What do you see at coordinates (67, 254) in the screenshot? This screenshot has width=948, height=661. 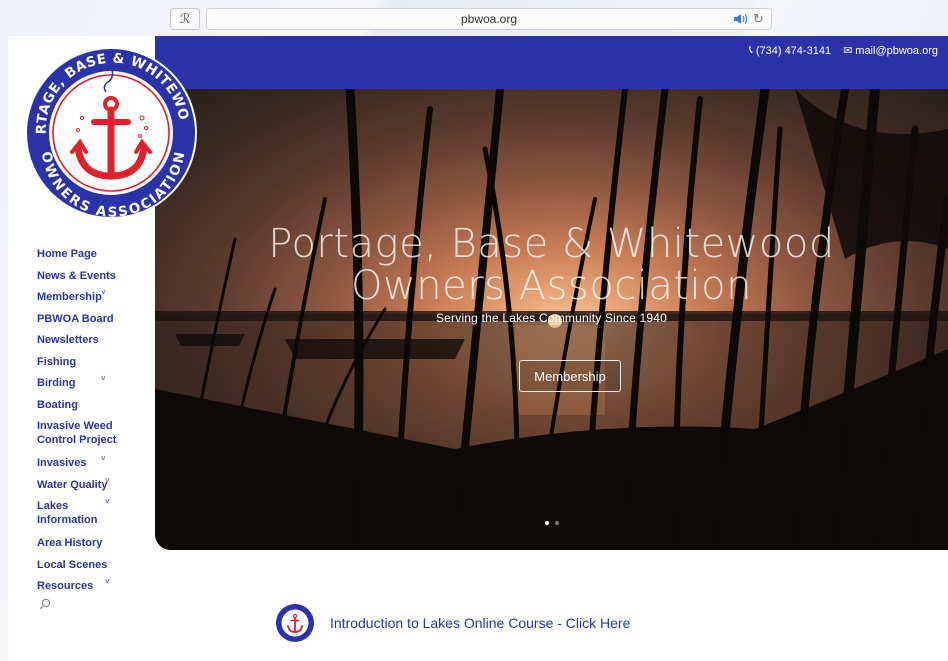 I see `nav-label: Home Page` at bounding box center [67, 254].